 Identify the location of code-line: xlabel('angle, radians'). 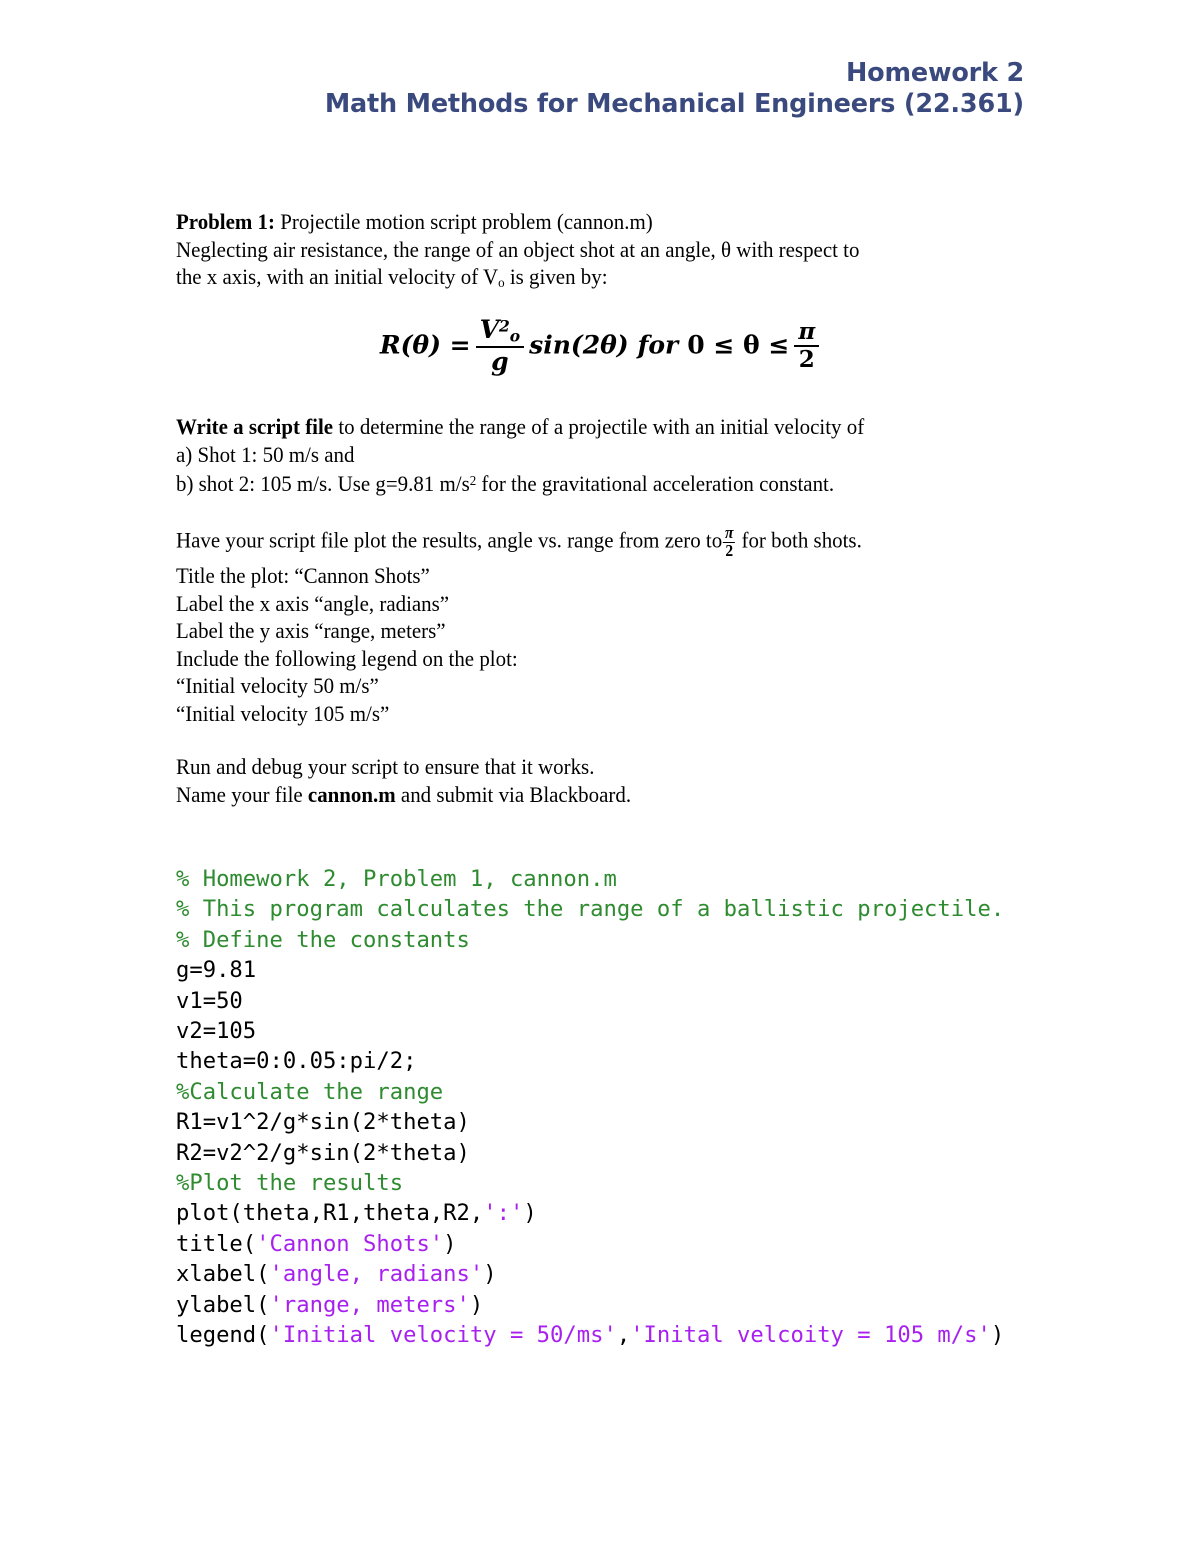
(606, 1274).